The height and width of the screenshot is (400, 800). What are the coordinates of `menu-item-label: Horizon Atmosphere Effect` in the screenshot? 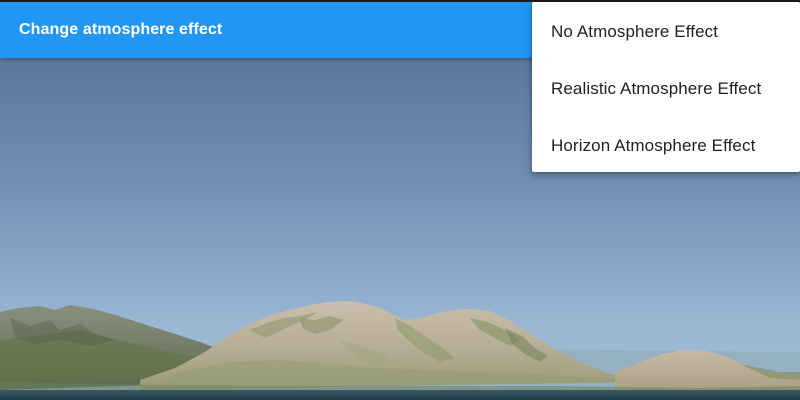 It's located at (653, 145).